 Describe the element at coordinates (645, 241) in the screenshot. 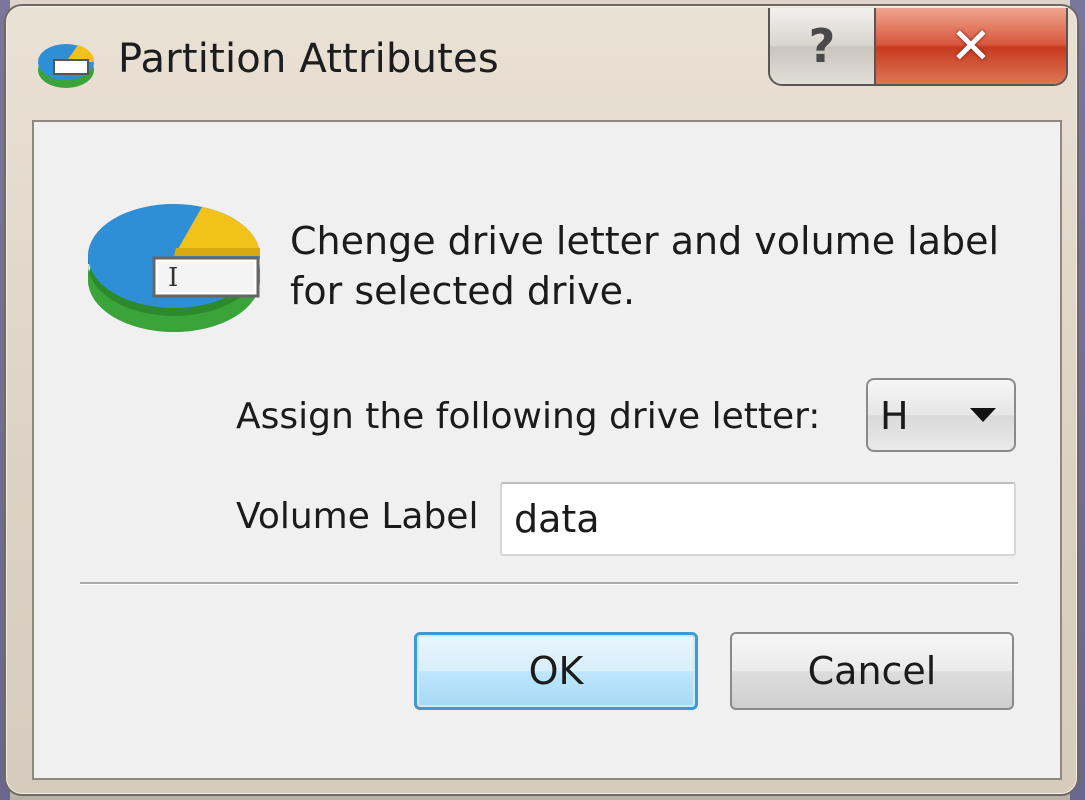

I see `description-line-1: Chenge drive letter and volume label` at that location.